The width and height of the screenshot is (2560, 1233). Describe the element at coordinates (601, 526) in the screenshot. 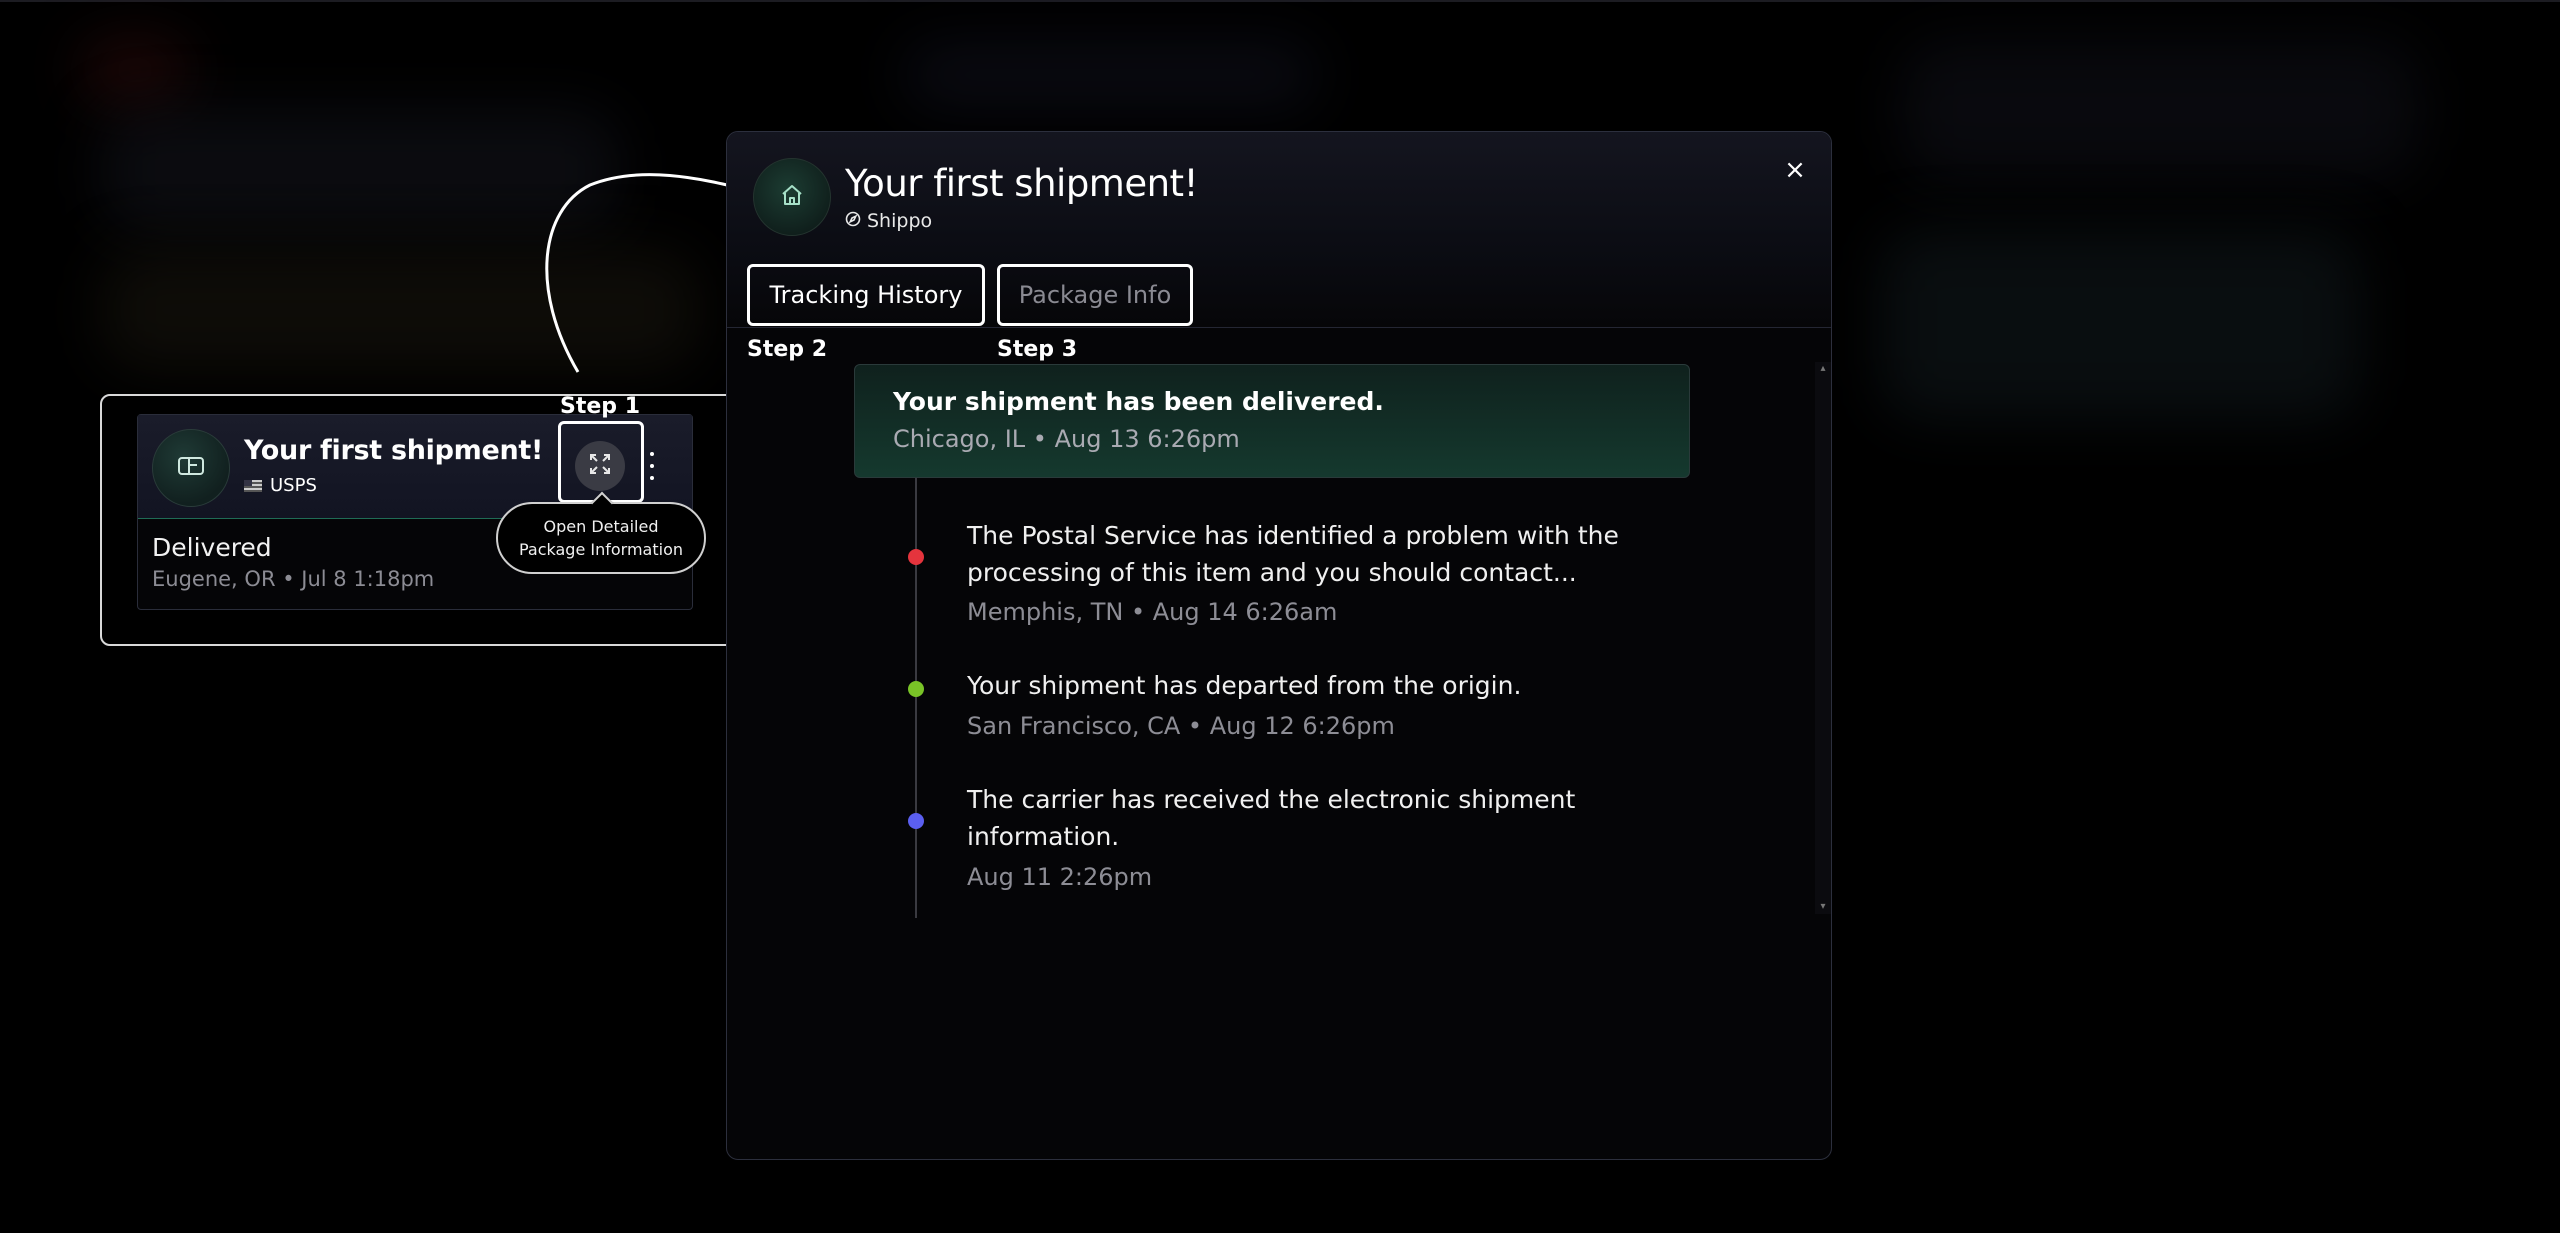

I see `tooltip-line1: Open Detailed` at that location.